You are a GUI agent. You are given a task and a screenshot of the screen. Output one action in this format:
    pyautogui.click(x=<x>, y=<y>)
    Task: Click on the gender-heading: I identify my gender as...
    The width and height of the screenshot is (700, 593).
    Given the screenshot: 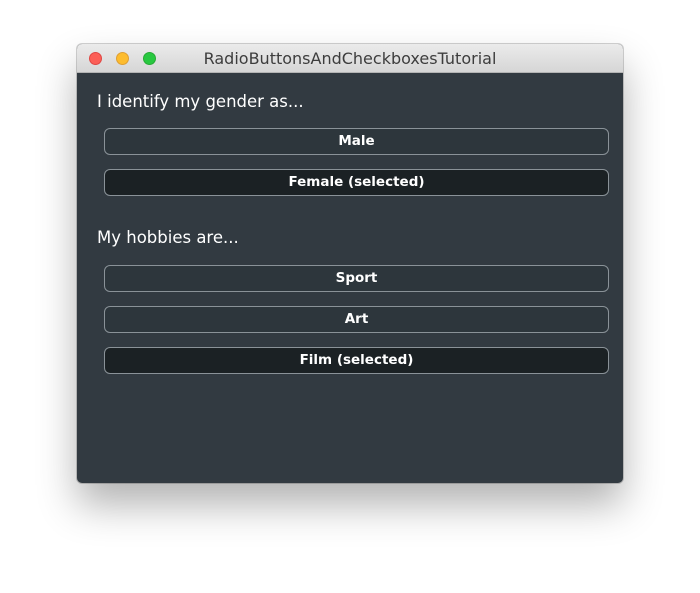 What is the action you would take?
    pyautogui.click(x=200, y=101)
    